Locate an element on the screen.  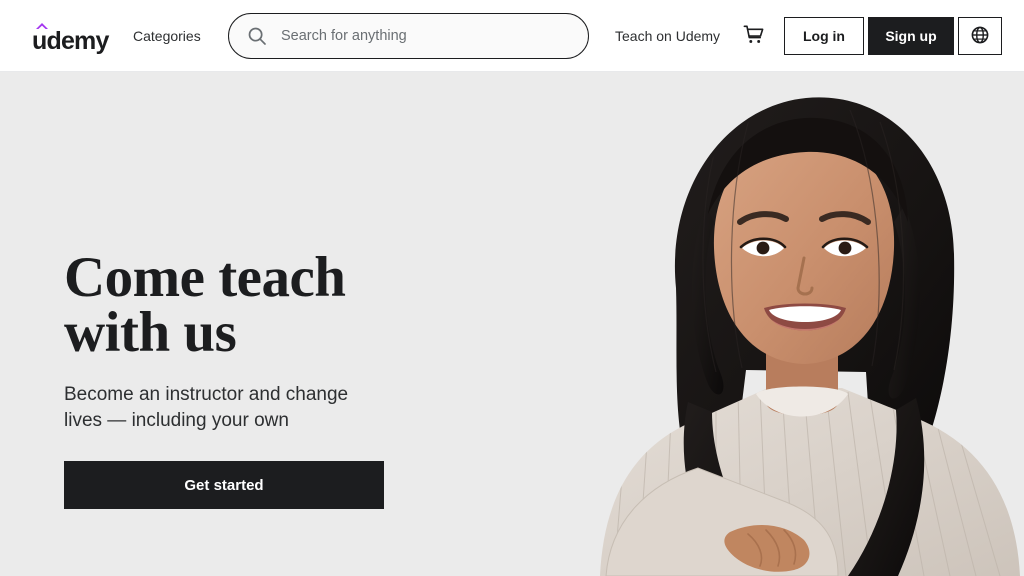
search-bar is located at coordinates (408, 36).